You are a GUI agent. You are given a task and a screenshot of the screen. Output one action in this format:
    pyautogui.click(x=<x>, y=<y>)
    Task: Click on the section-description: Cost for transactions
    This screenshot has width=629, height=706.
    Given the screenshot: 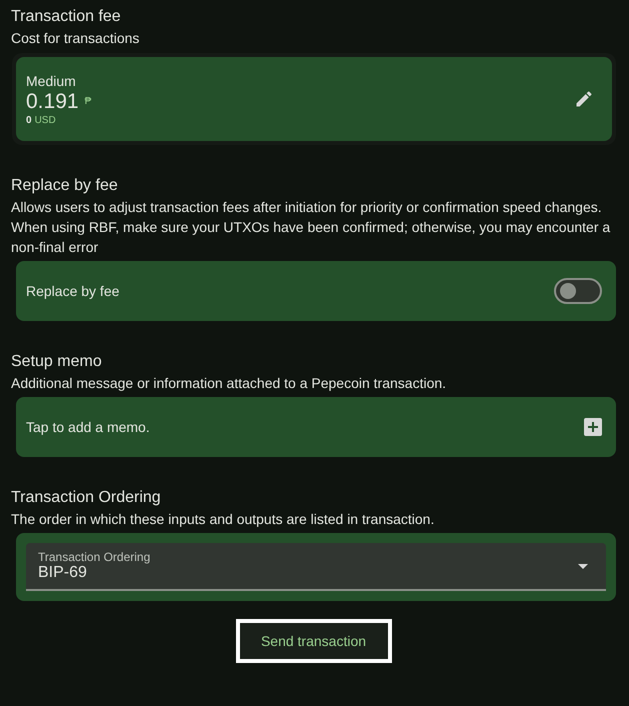 What is the action you would take?
    pyautogui.click(x=75, y=38)
    